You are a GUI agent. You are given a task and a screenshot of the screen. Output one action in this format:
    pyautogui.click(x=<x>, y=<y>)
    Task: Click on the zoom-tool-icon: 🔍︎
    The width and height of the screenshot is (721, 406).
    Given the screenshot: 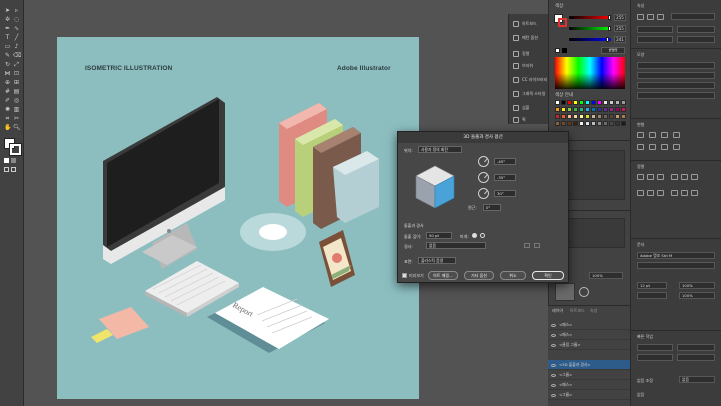 What is the action you would take?
    pyautogui.click(x=17, y=128)
    